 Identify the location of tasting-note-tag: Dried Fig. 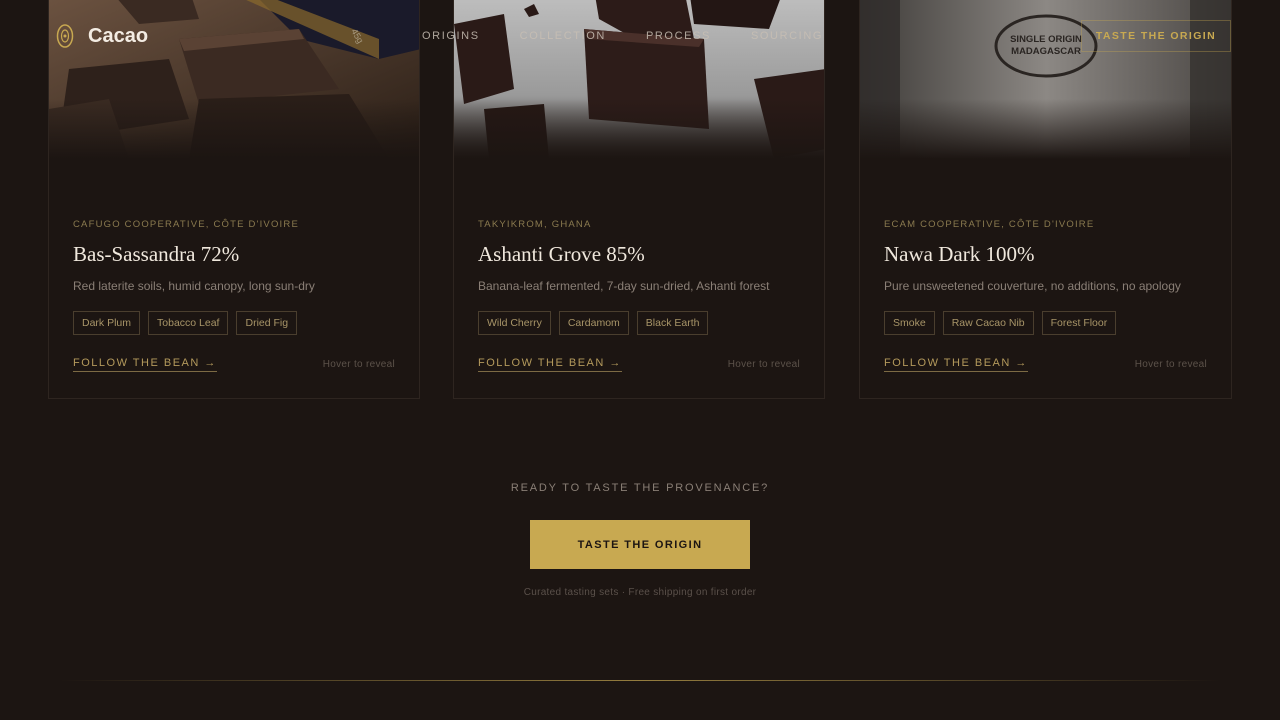
(267, 323).